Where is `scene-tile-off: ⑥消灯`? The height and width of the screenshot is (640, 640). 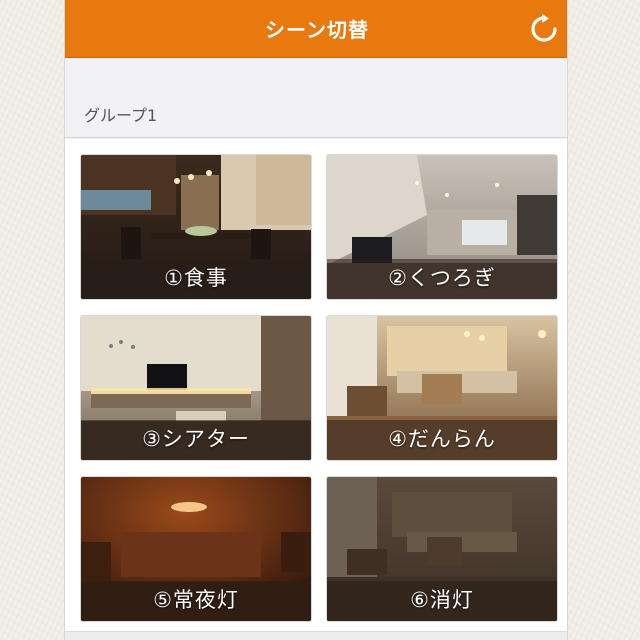 scene-tile-off: ⑥消灯 is located at coordinates (442, 549).